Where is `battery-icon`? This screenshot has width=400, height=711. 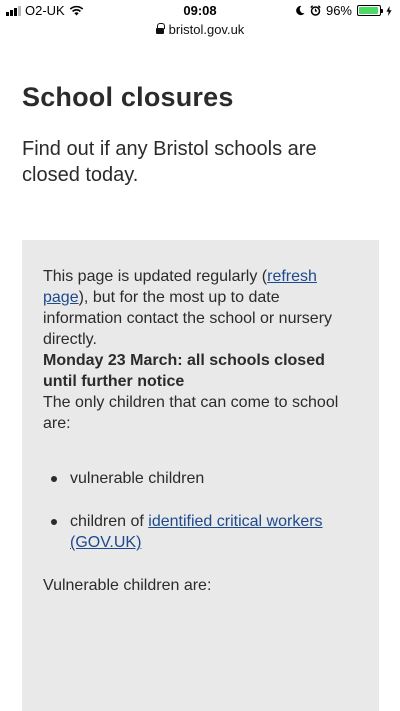
battery-icon is located at coordinates (370, 10).